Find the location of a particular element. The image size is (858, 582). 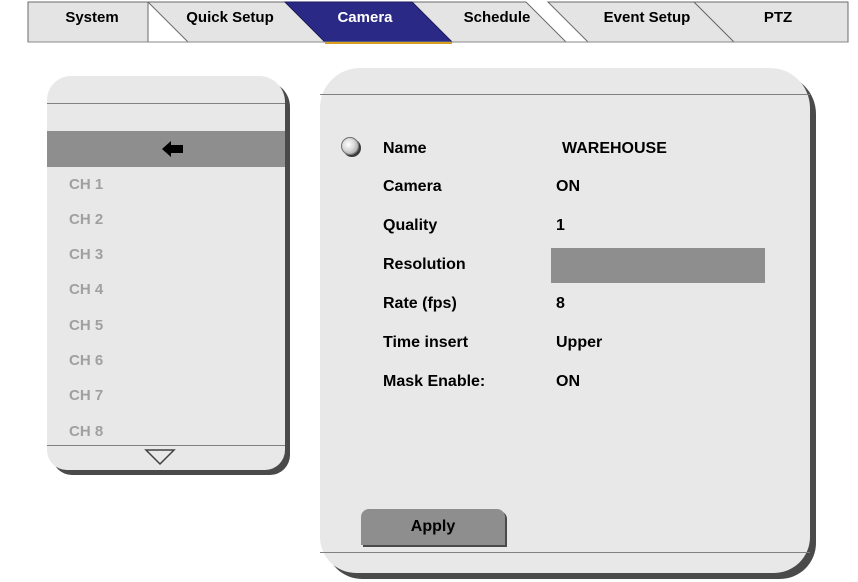

quality-value: 1 is located at coordinates (560, 226).